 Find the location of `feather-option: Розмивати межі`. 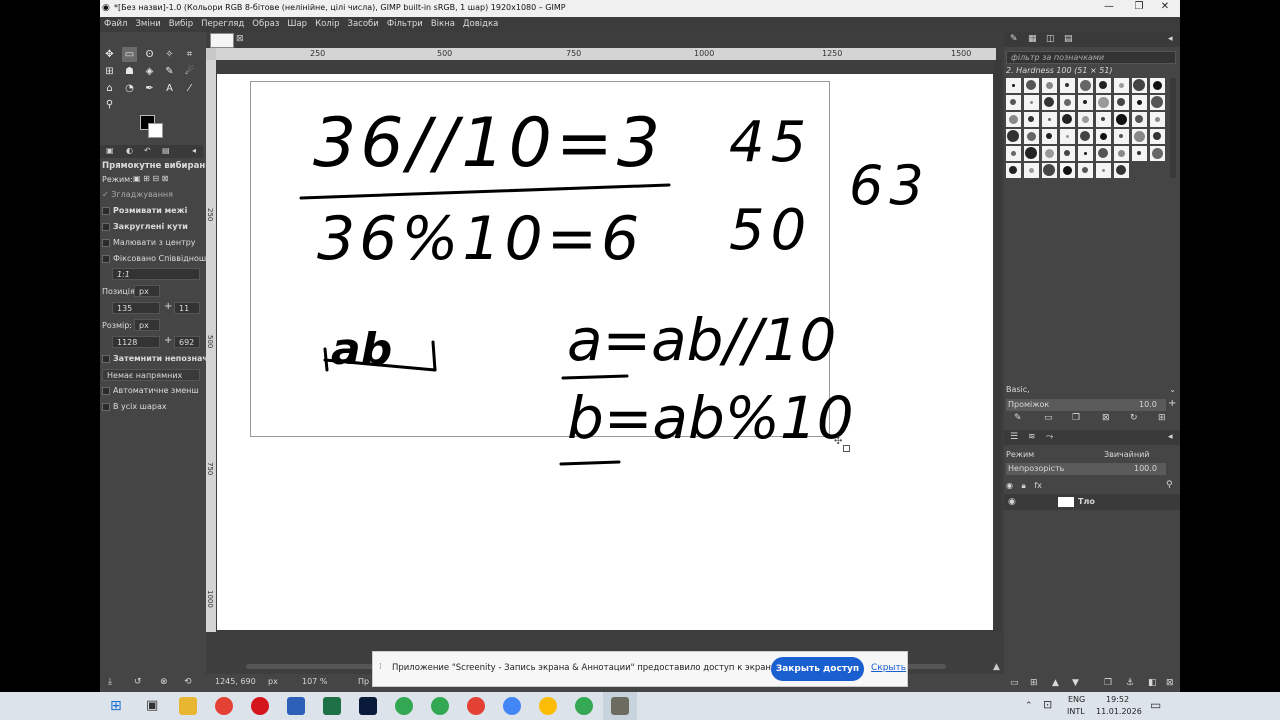

feather-option: Розмивати межі is located at coordinates (144, 210).